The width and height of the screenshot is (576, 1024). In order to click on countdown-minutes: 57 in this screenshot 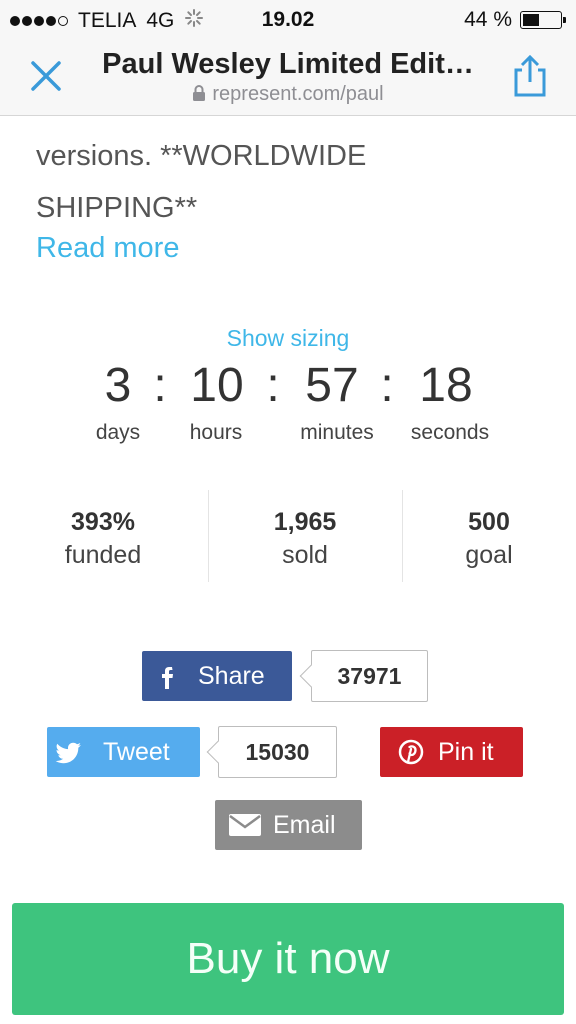, I will do `click(332, 385)`.